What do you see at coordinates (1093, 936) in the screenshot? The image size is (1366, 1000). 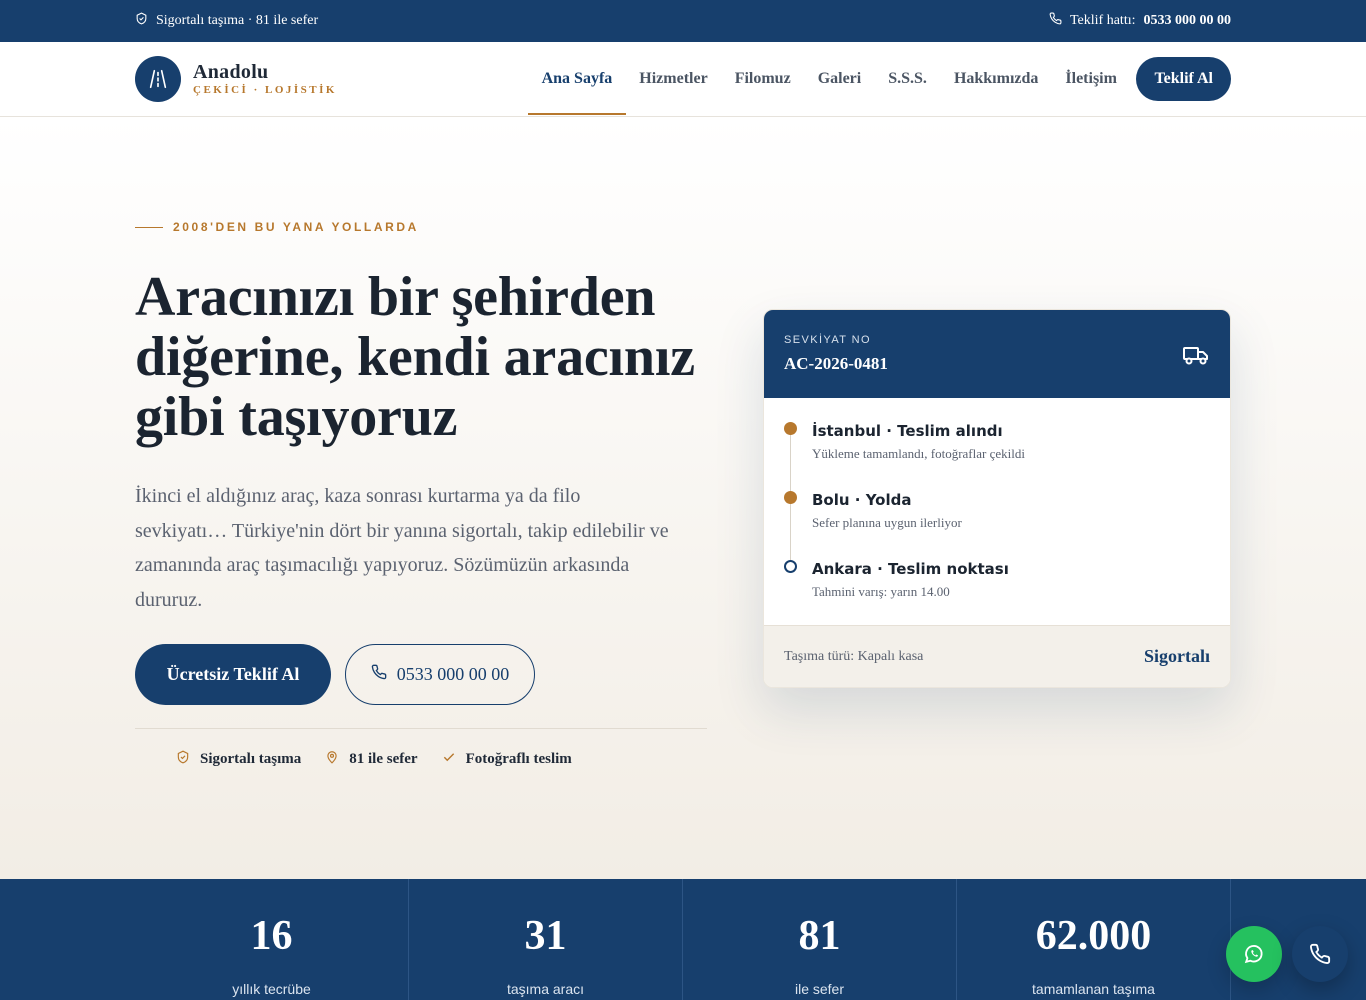 I see `stat-value: 62.000` at bounding box center [1093, 936].